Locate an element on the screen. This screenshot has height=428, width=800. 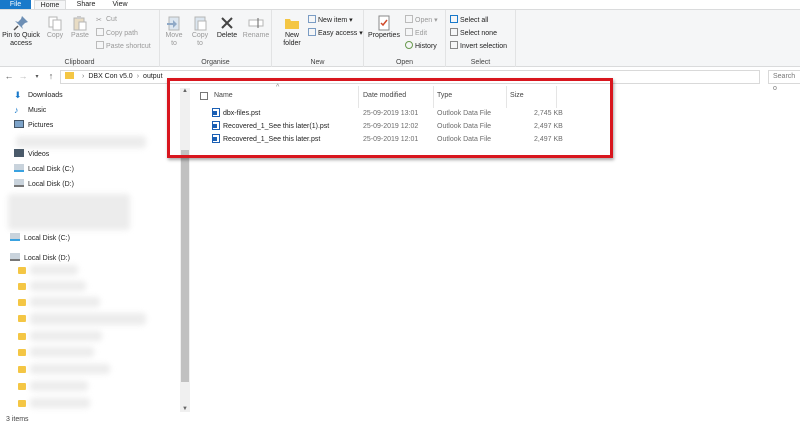
properties-button: Properties is located at coordinates (384, 27).